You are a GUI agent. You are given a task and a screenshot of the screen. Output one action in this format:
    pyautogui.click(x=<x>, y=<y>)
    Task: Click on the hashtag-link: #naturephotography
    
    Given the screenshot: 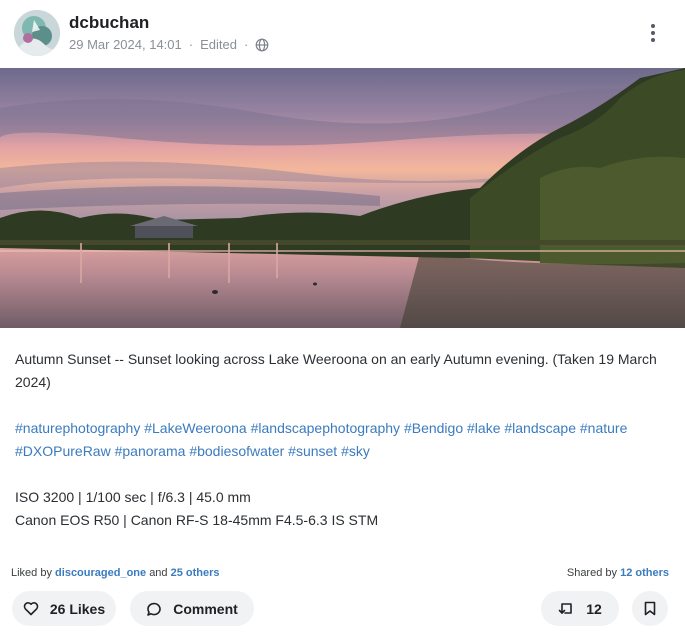 What is the action you would take?
    pyautogui.click(x=77, y=428)
    